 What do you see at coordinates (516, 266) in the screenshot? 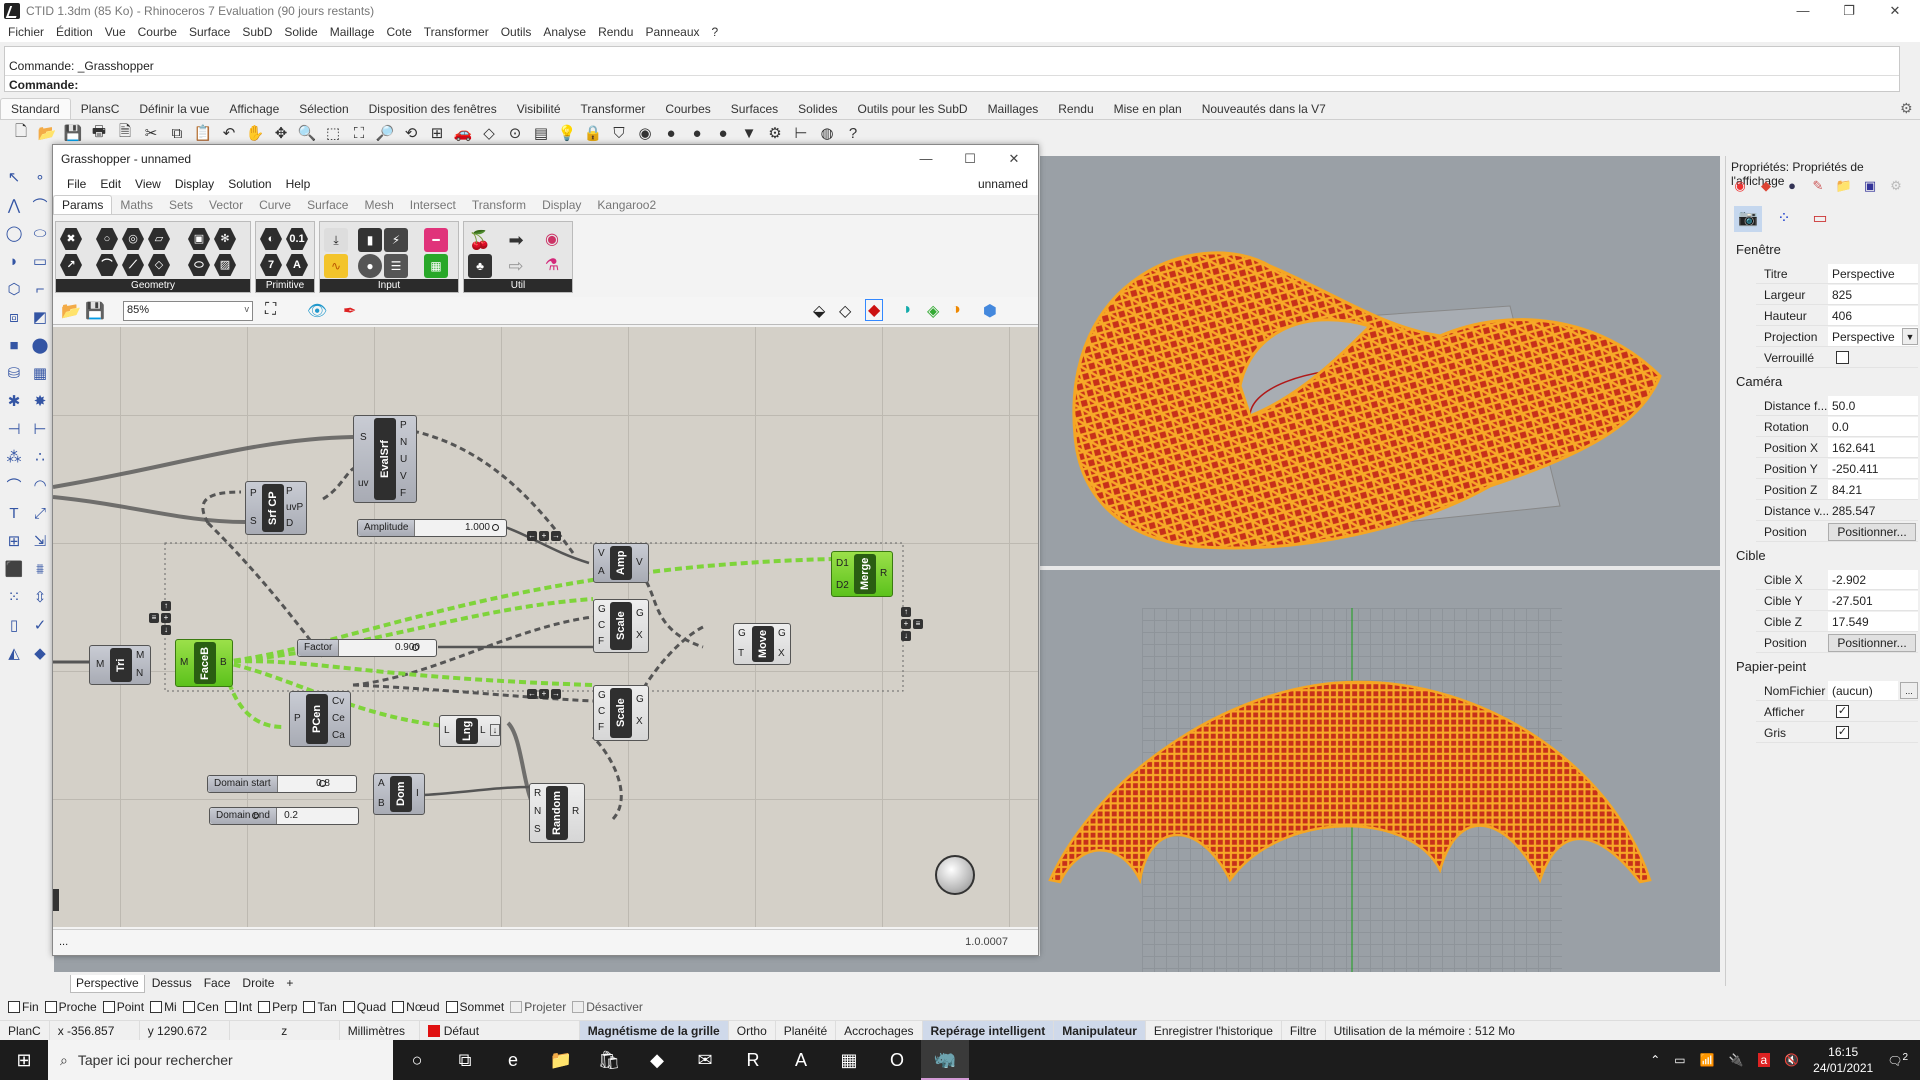
I see `arrow-outline-icon: ⇨` at bounding box center [516, 266].